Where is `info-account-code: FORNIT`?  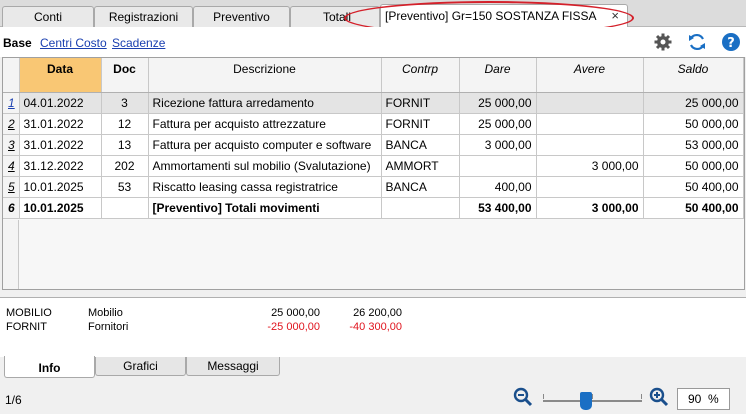 info-account-code: FORNIT is located at coordinates (26, 327).